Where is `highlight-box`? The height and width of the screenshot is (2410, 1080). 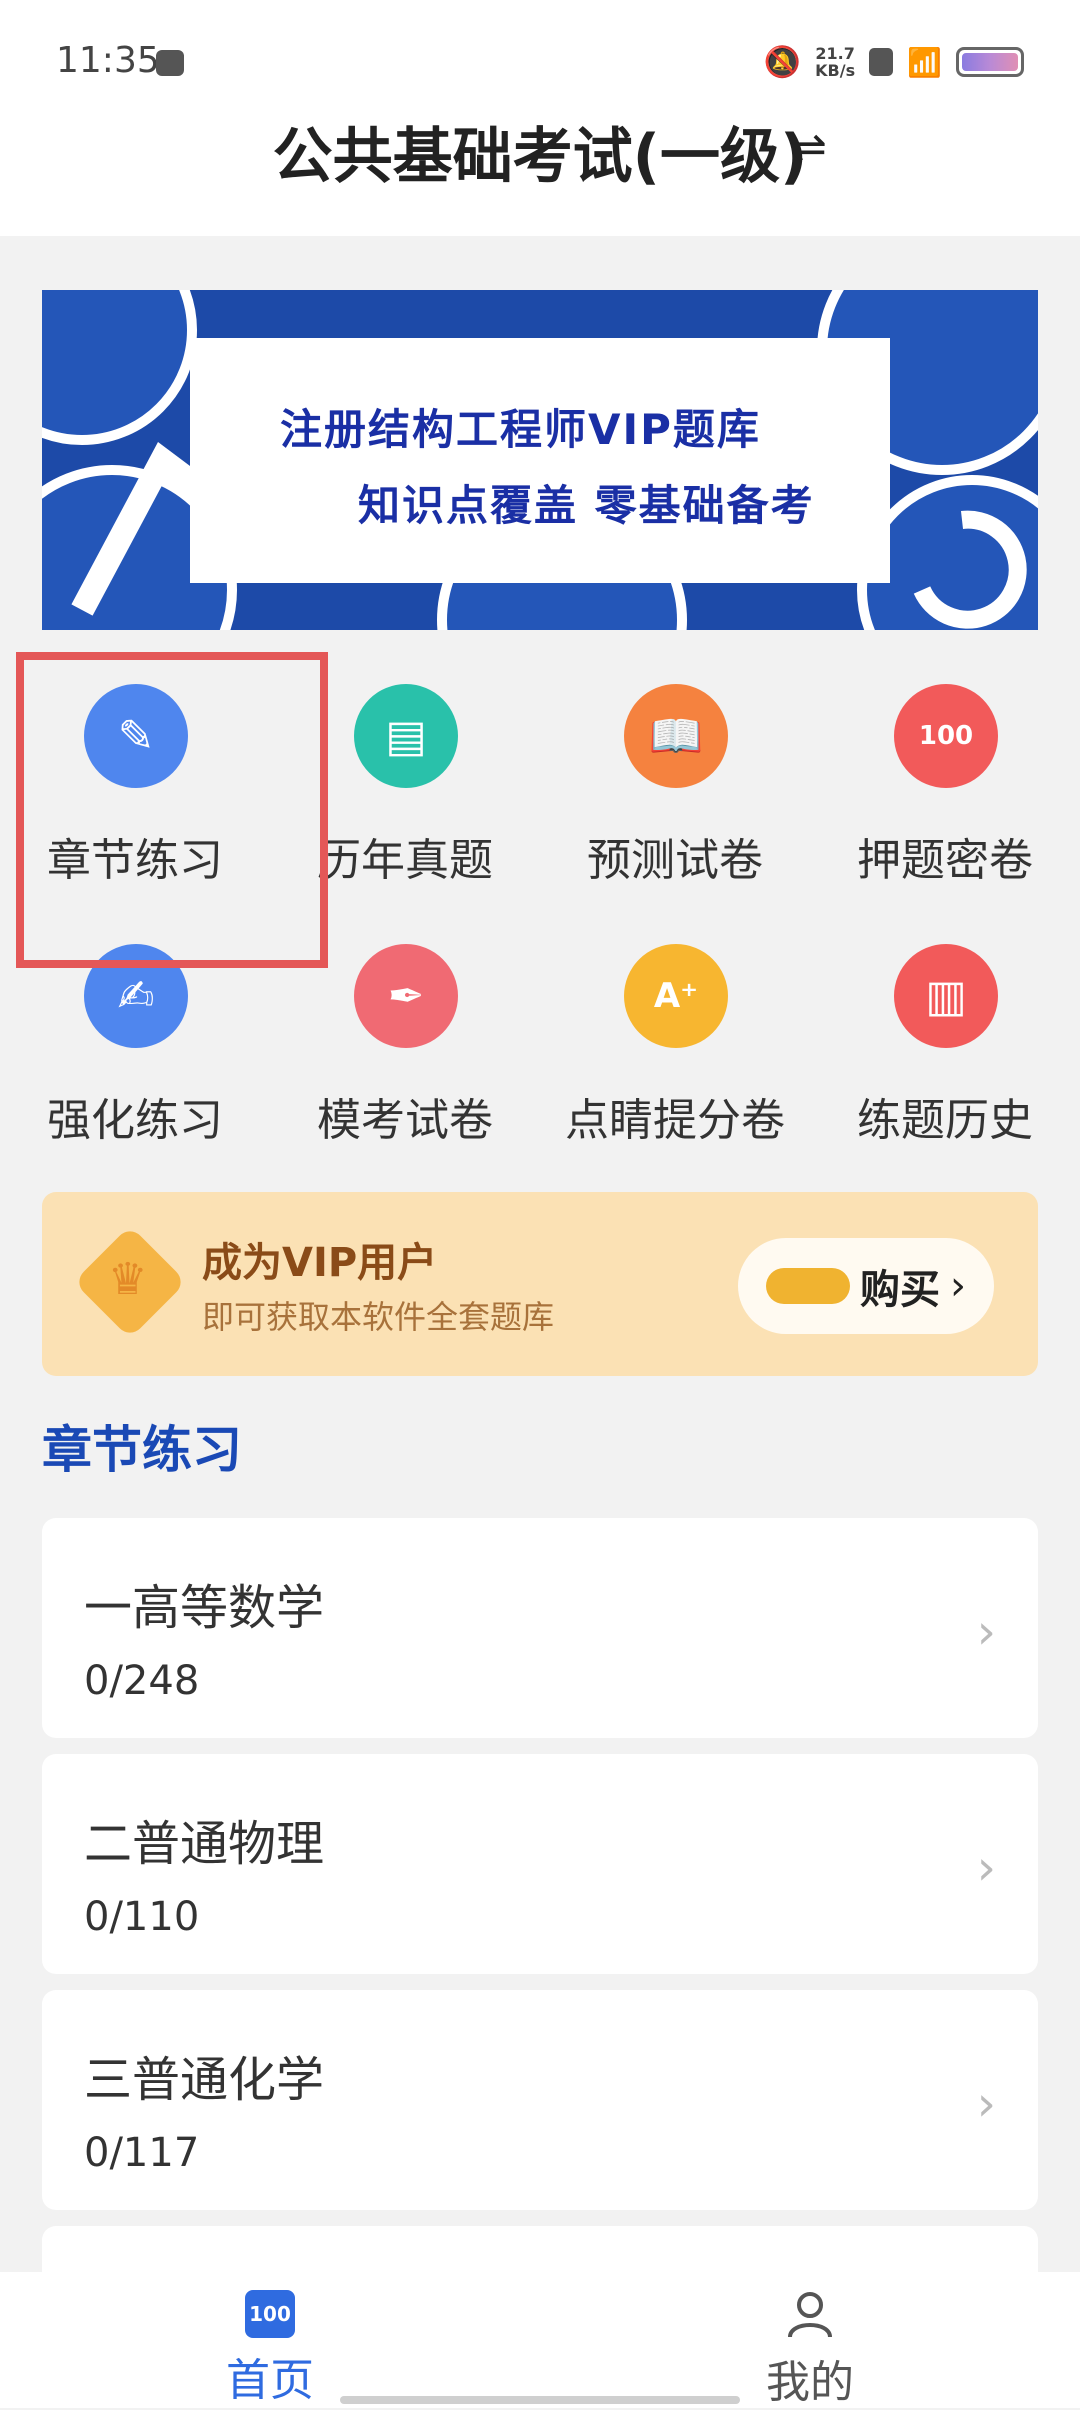
highlight-box is located at coordinates (172, 810).